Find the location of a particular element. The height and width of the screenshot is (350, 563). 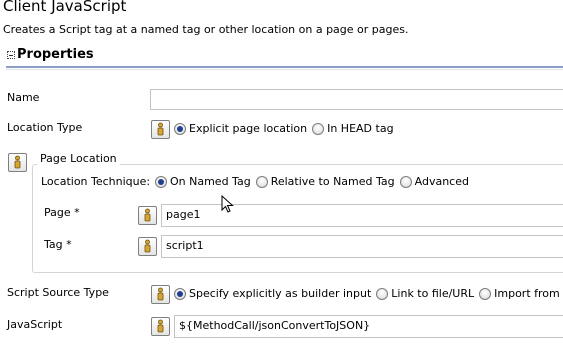

name-label: Name is located at coordinates (23, 97).